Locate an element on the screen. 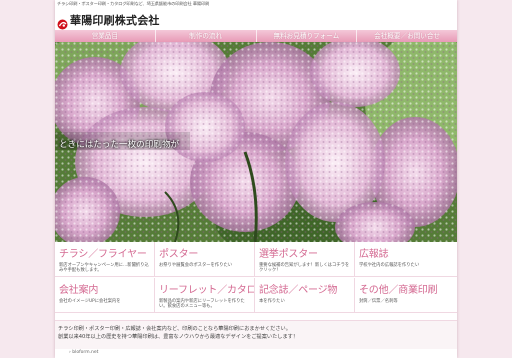 The width and height of the screenshot is (512, 358). product-title: 選挙ポスター is located at coordinates (288, 254).